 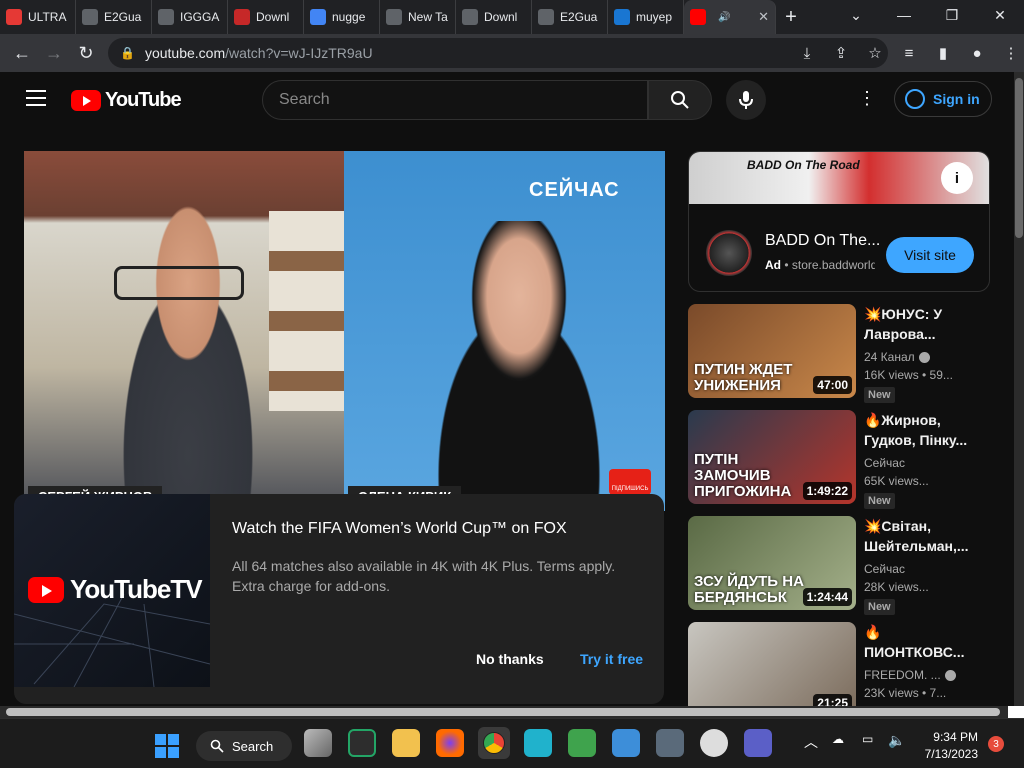 What do you see at coordinates (362, 743) in the screenshot?
I see `vscode-icon` at bounding box center [362, 743].